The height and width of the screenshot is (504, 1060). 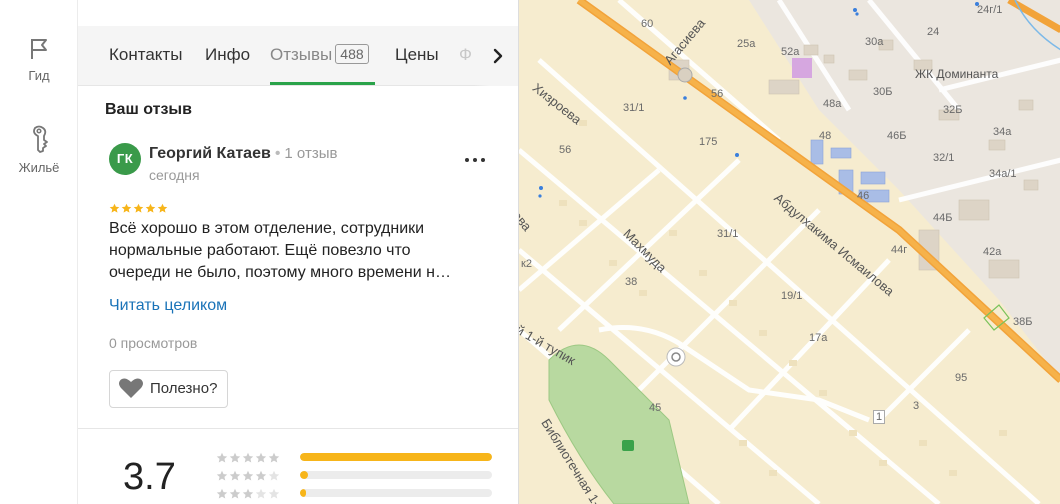 What do you see at coordinates (39, 167) in the screenshot?
I see `housing-label: Жильё` at bounding box center [39, 167].